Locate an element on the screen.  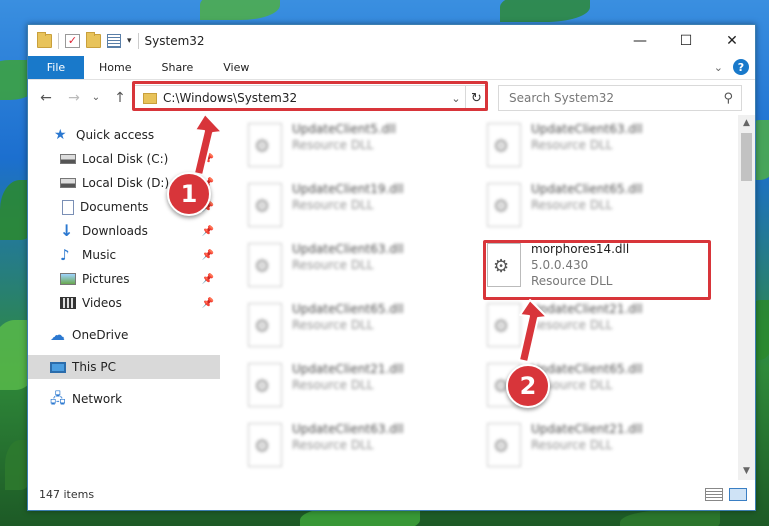
item-count: 147 items is located at coordinates (67, 494).